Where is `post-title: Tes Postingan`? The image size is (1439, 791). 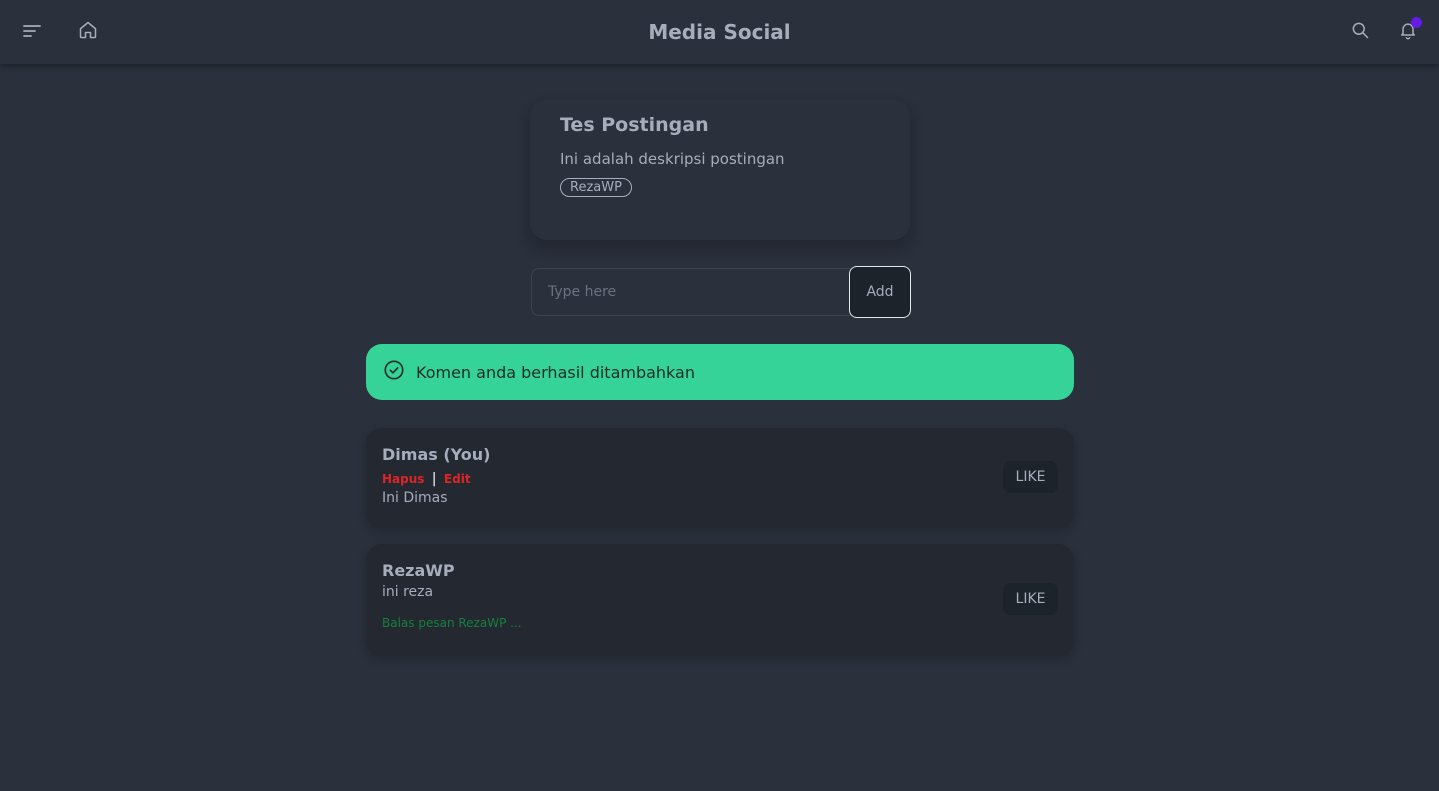
post-title: Tes Postingan is located at coordinates (634, 125).